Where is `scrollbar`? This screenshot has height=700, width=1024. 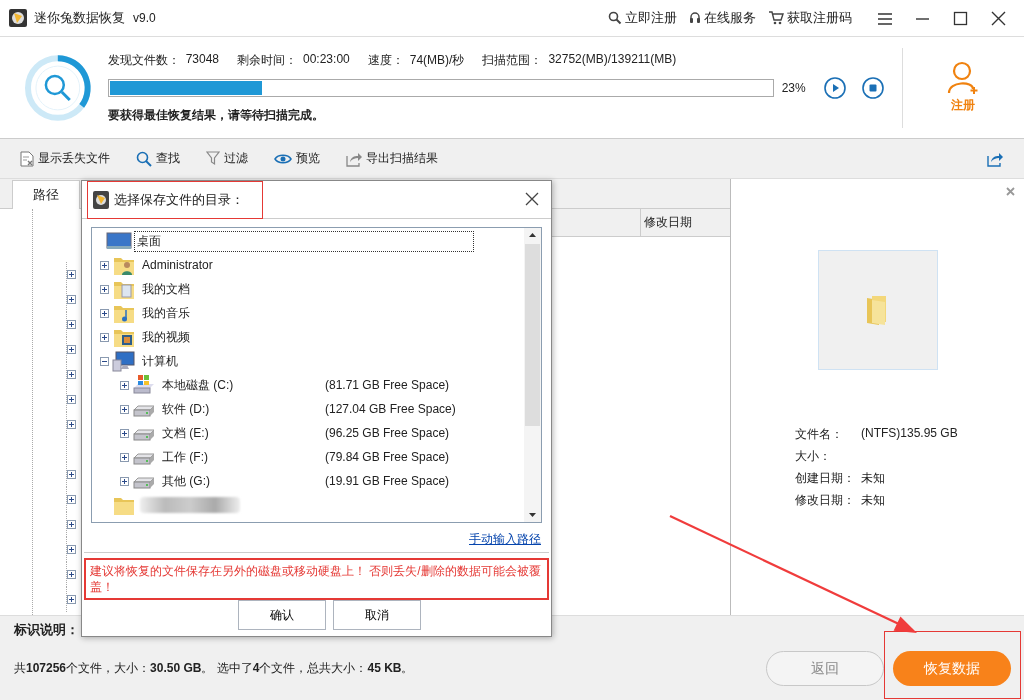
scrollbar is located at coordinates (532, 375).